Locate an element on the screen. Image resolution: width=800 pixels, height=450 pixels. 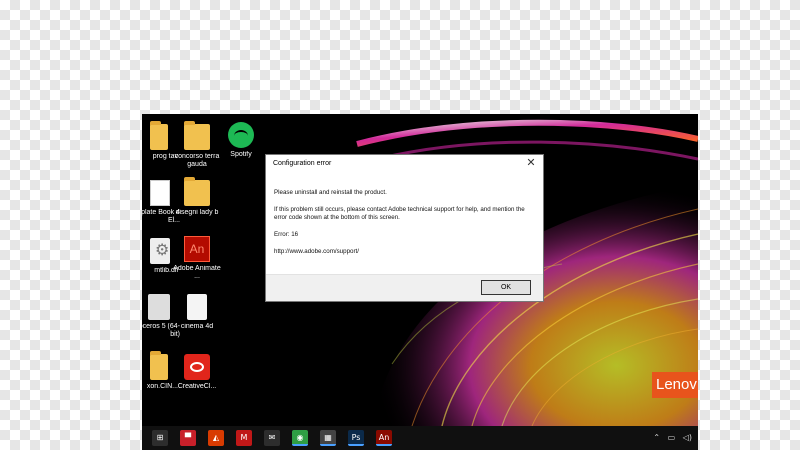
taskbar: ⊞ ▀ ◭ M ✉ ◉ ▦ Ps An ⌃ ▭ ◁) is located at coordinates (420, 438).